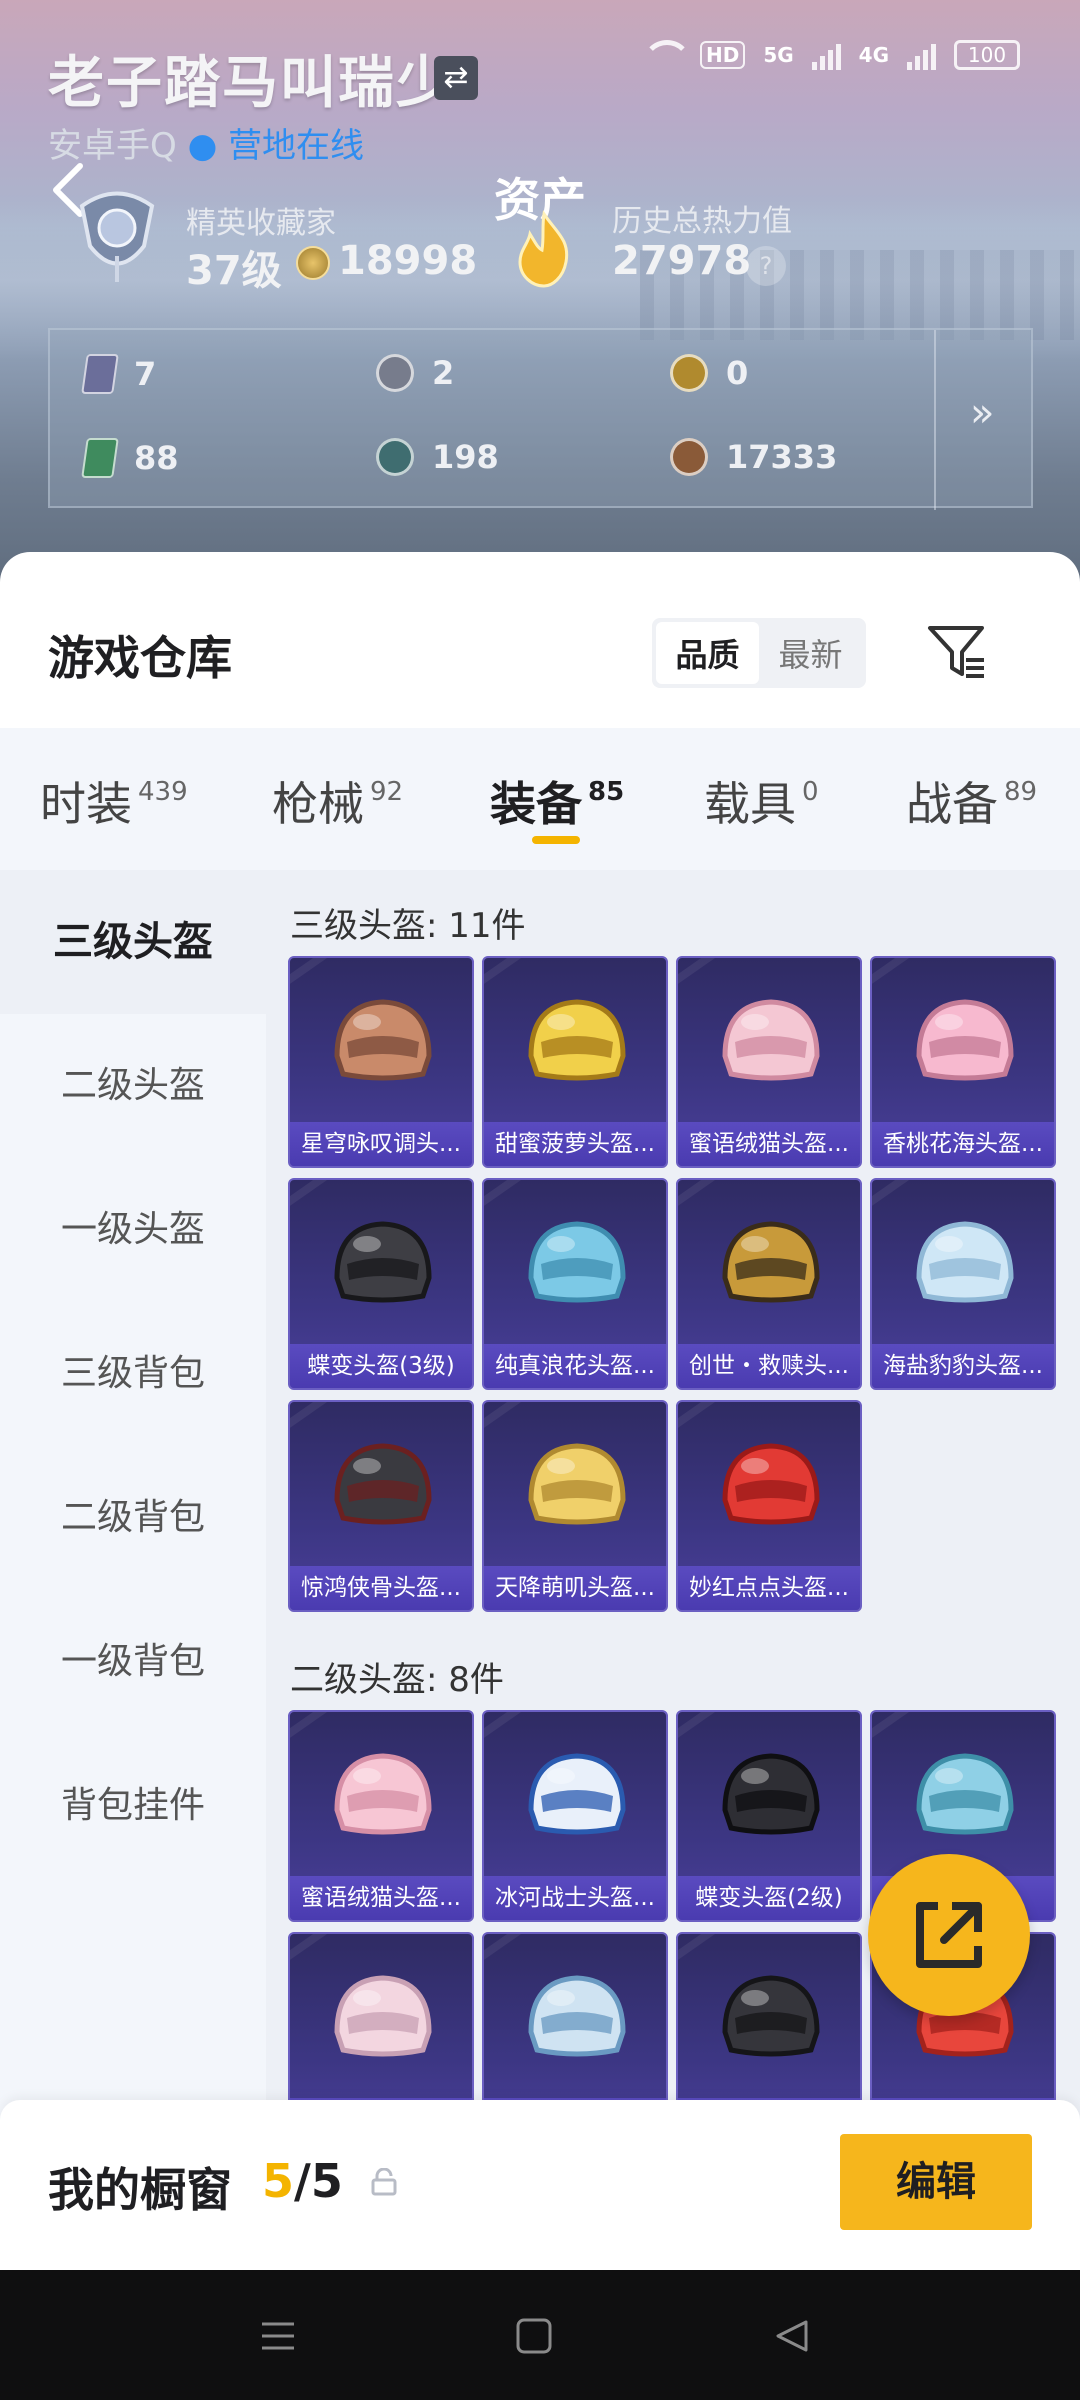  Describe the element at coordinates (689, 457) in the screenshot. I see `bronze-coin-icon` at that location.